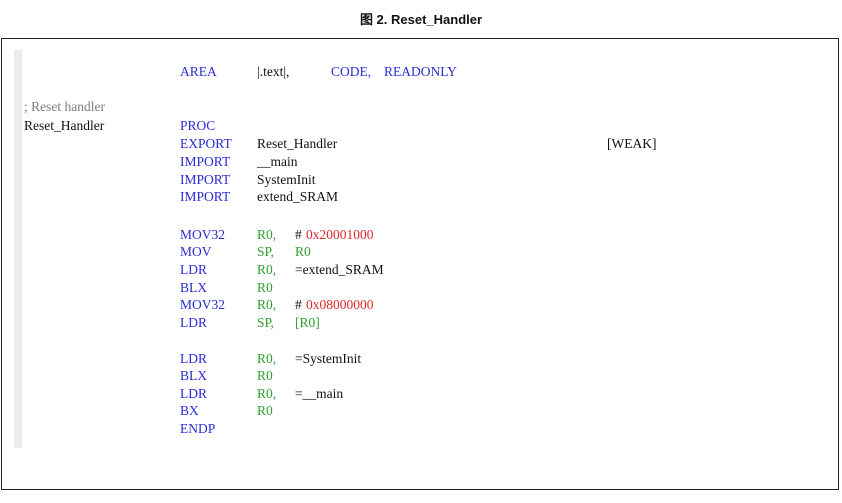  Describe the element at coordinates (421, 429) in the screenshot. I see `code-line-endp: ENDP` at that location.